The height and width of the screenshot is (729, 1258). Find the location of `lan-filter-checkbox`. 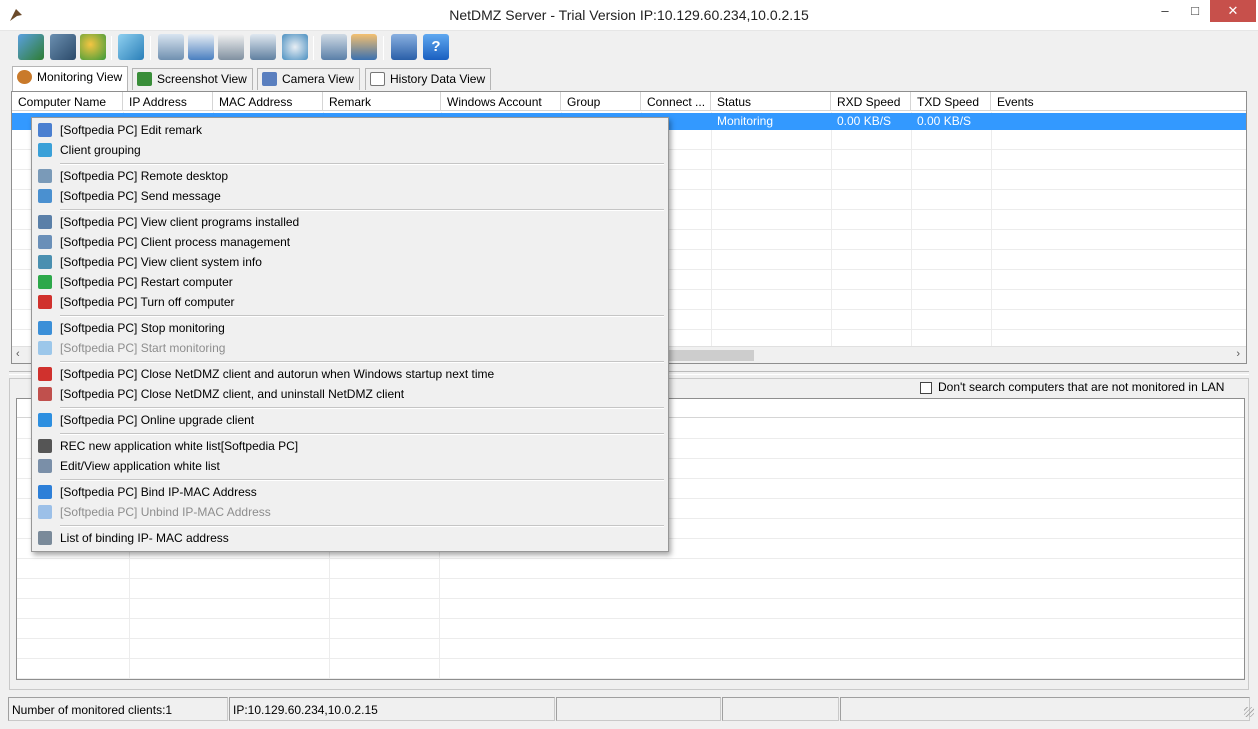

lan-filter-checkbox is located at coordinates (926, 388).